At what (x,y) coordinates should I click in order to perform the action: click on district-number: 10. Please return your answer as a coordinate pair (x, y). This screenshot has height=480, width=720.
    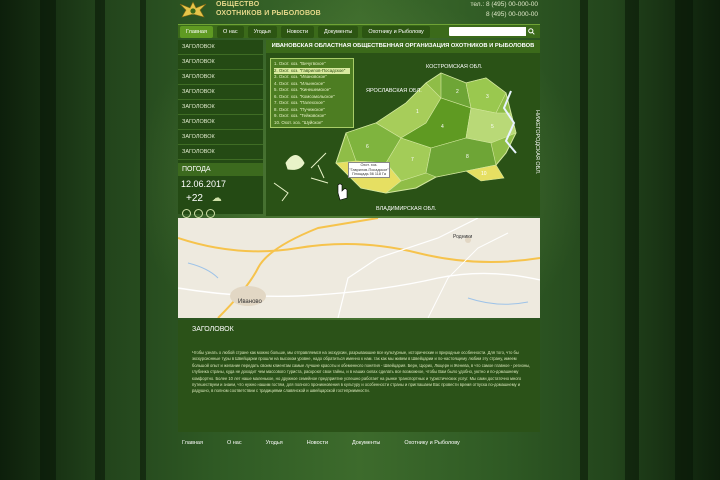
    Looking at the image, I should click on (484, 174).